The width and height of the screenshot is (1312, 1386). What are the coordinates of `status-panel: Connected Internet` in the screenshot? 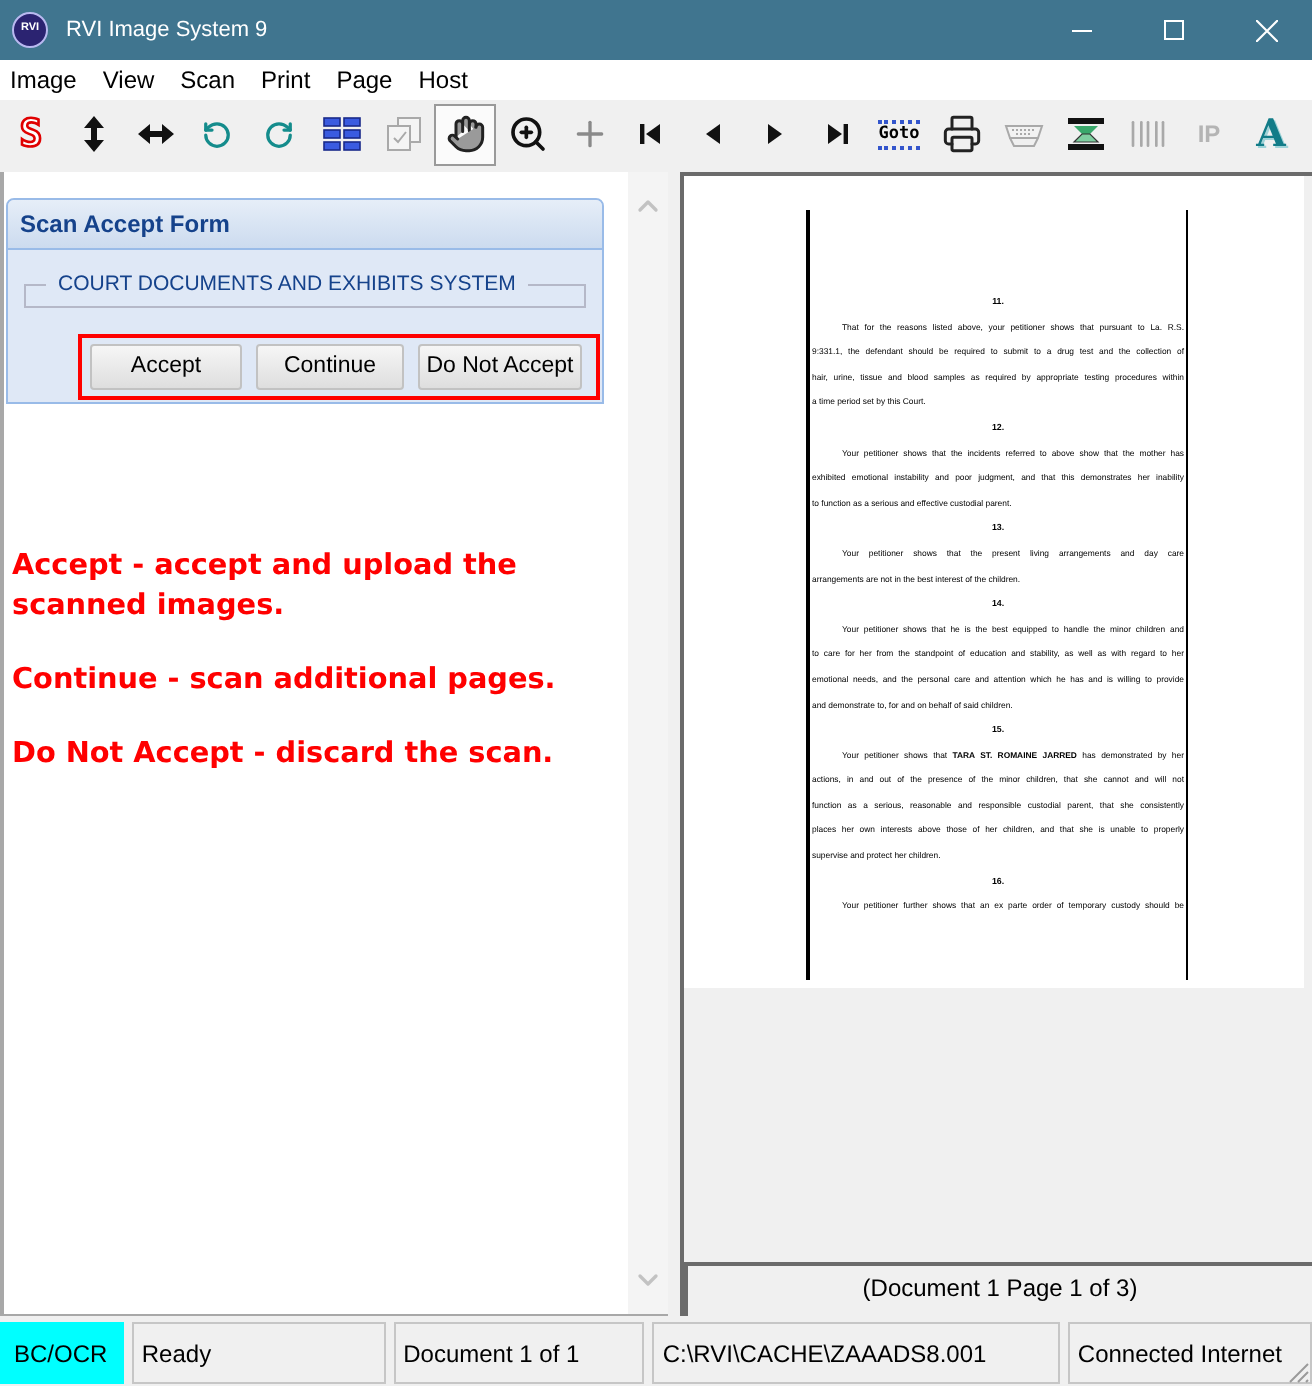 It's located at (1189, 1353).